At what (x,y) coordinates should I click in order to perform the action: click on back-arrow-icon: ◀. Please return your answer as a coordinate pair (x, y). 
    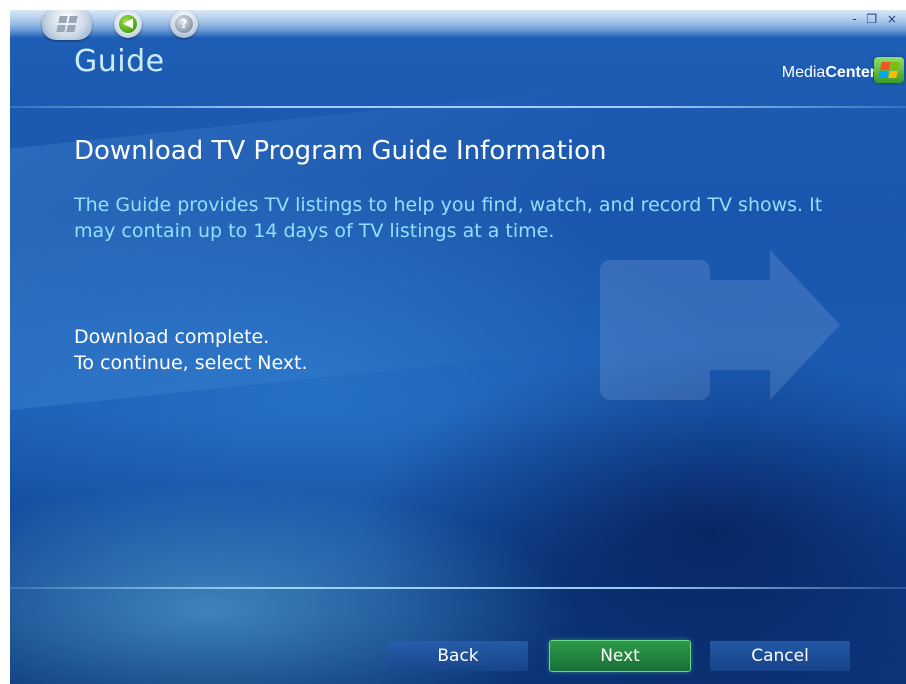
    Looking at the image, I should click on (128, 24).